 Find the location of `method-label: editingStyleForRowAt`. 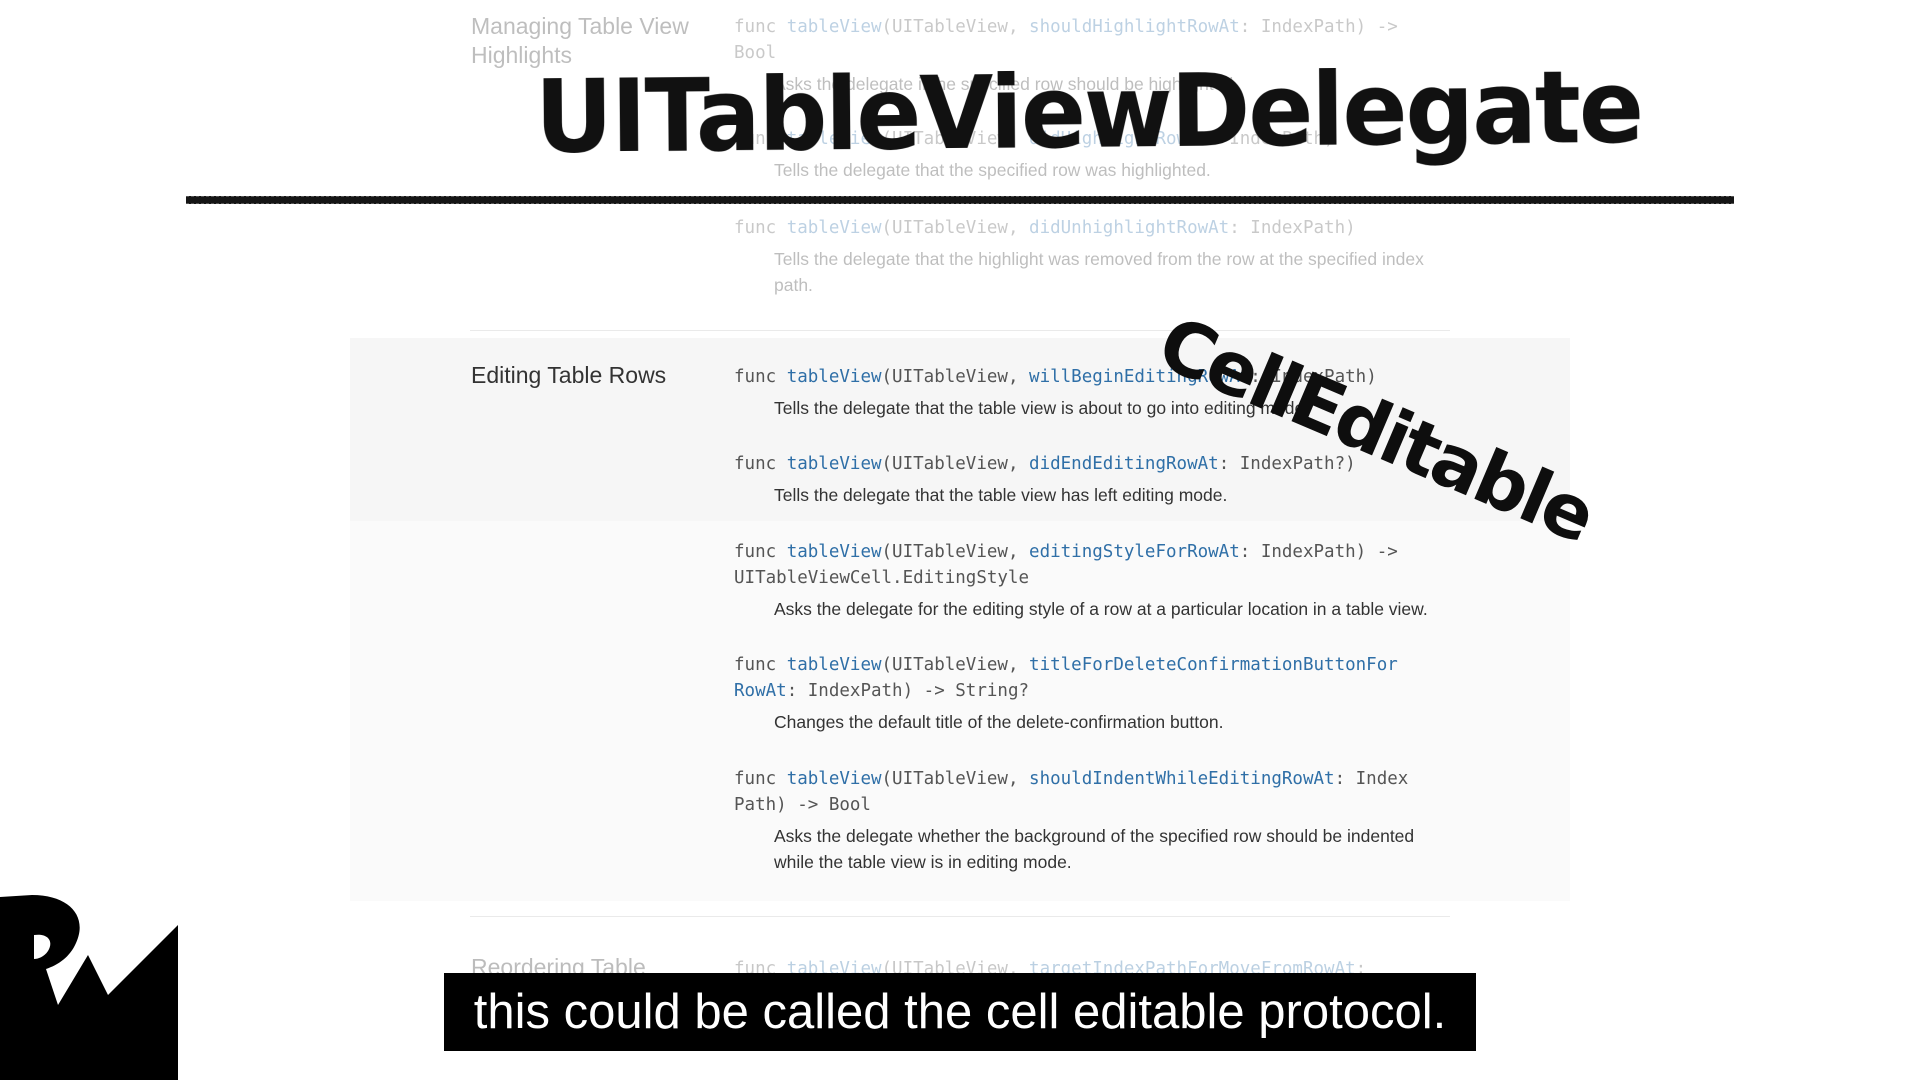

method-label: editingStyleForRowAt is located at coordinates (1134, 552).